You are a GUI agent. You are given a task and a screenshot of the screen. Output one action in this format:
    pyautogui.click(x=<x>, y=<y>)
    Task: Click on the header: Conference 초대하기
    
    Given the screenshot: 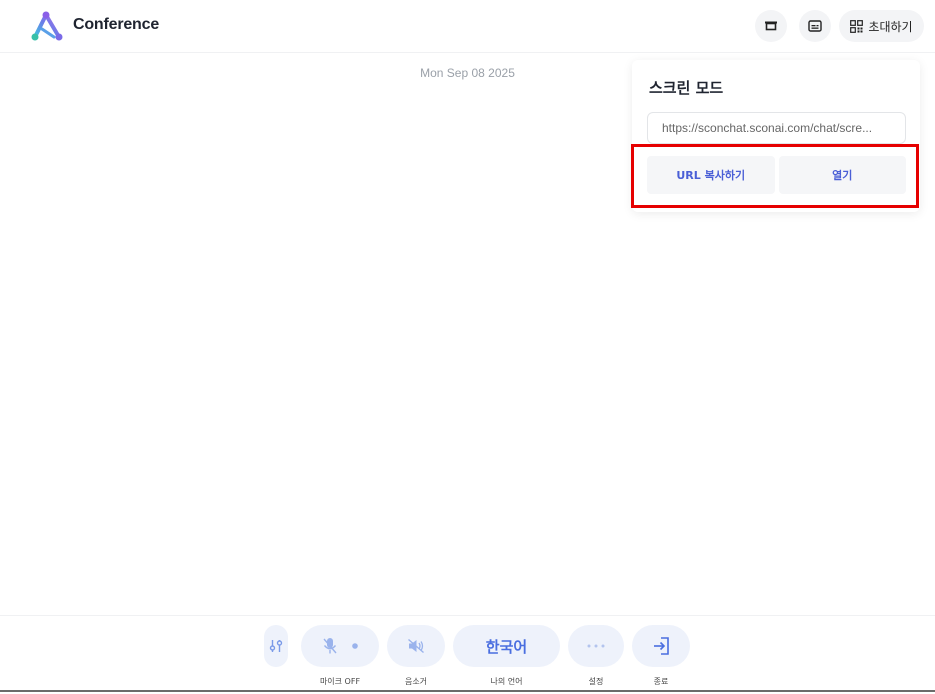 What is the action you would take?
    pyautogui.click(x=467, y=26)
    